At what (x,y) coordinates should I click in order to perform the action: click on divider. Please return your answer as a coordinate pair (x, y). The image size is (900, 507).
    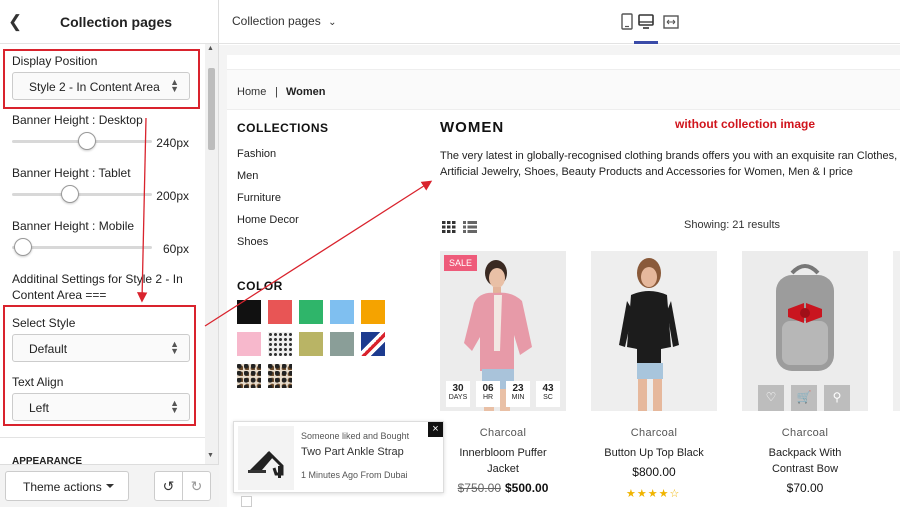
    Looking at the image, I should click on (102, 437).